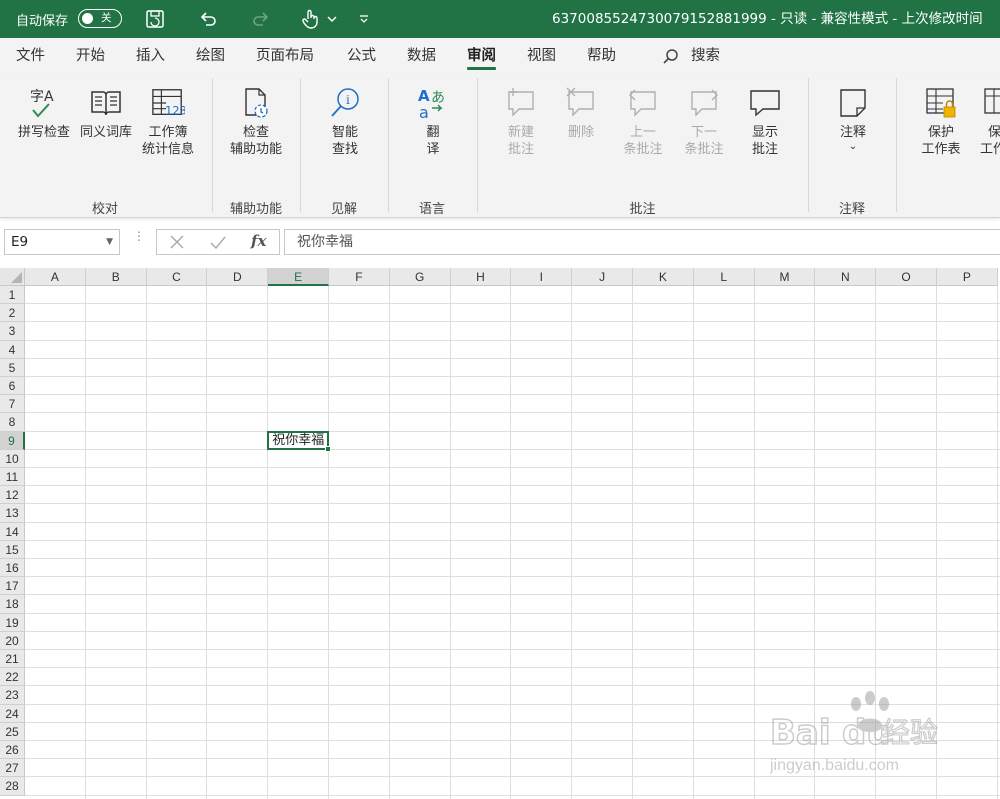 The width and height of the screenshot is (1000, 799). What do you see at coordinates (12, 367) in the screenshot?
I see `row-header-5: 5` at bounding box center [12, 367].